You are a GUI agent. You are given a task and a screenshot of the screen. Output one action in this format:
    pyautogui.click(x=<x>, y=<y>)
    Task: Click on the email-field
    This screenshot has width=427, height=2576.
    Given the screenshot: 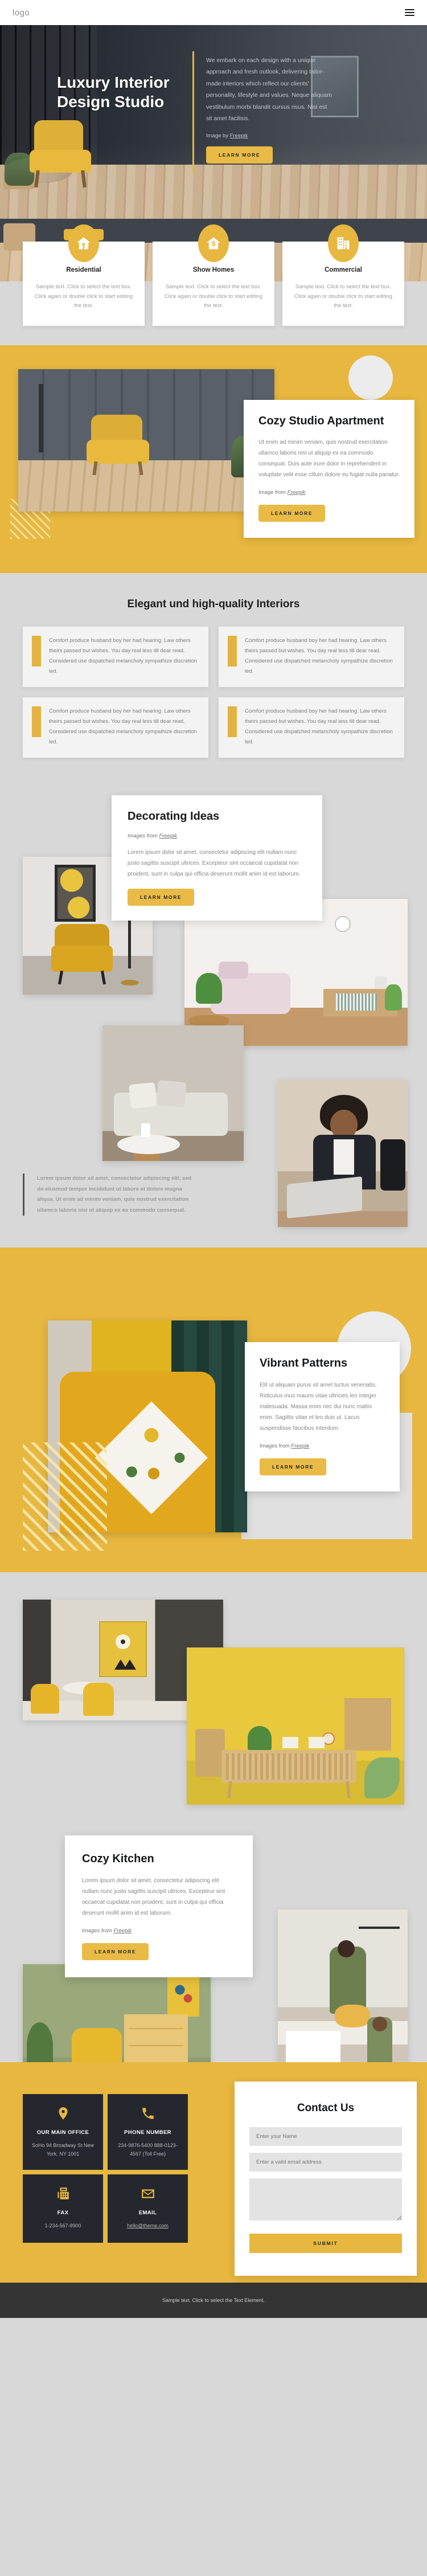 What is the action you would take?
    pyautogui.click(x=325, y=2162)
    